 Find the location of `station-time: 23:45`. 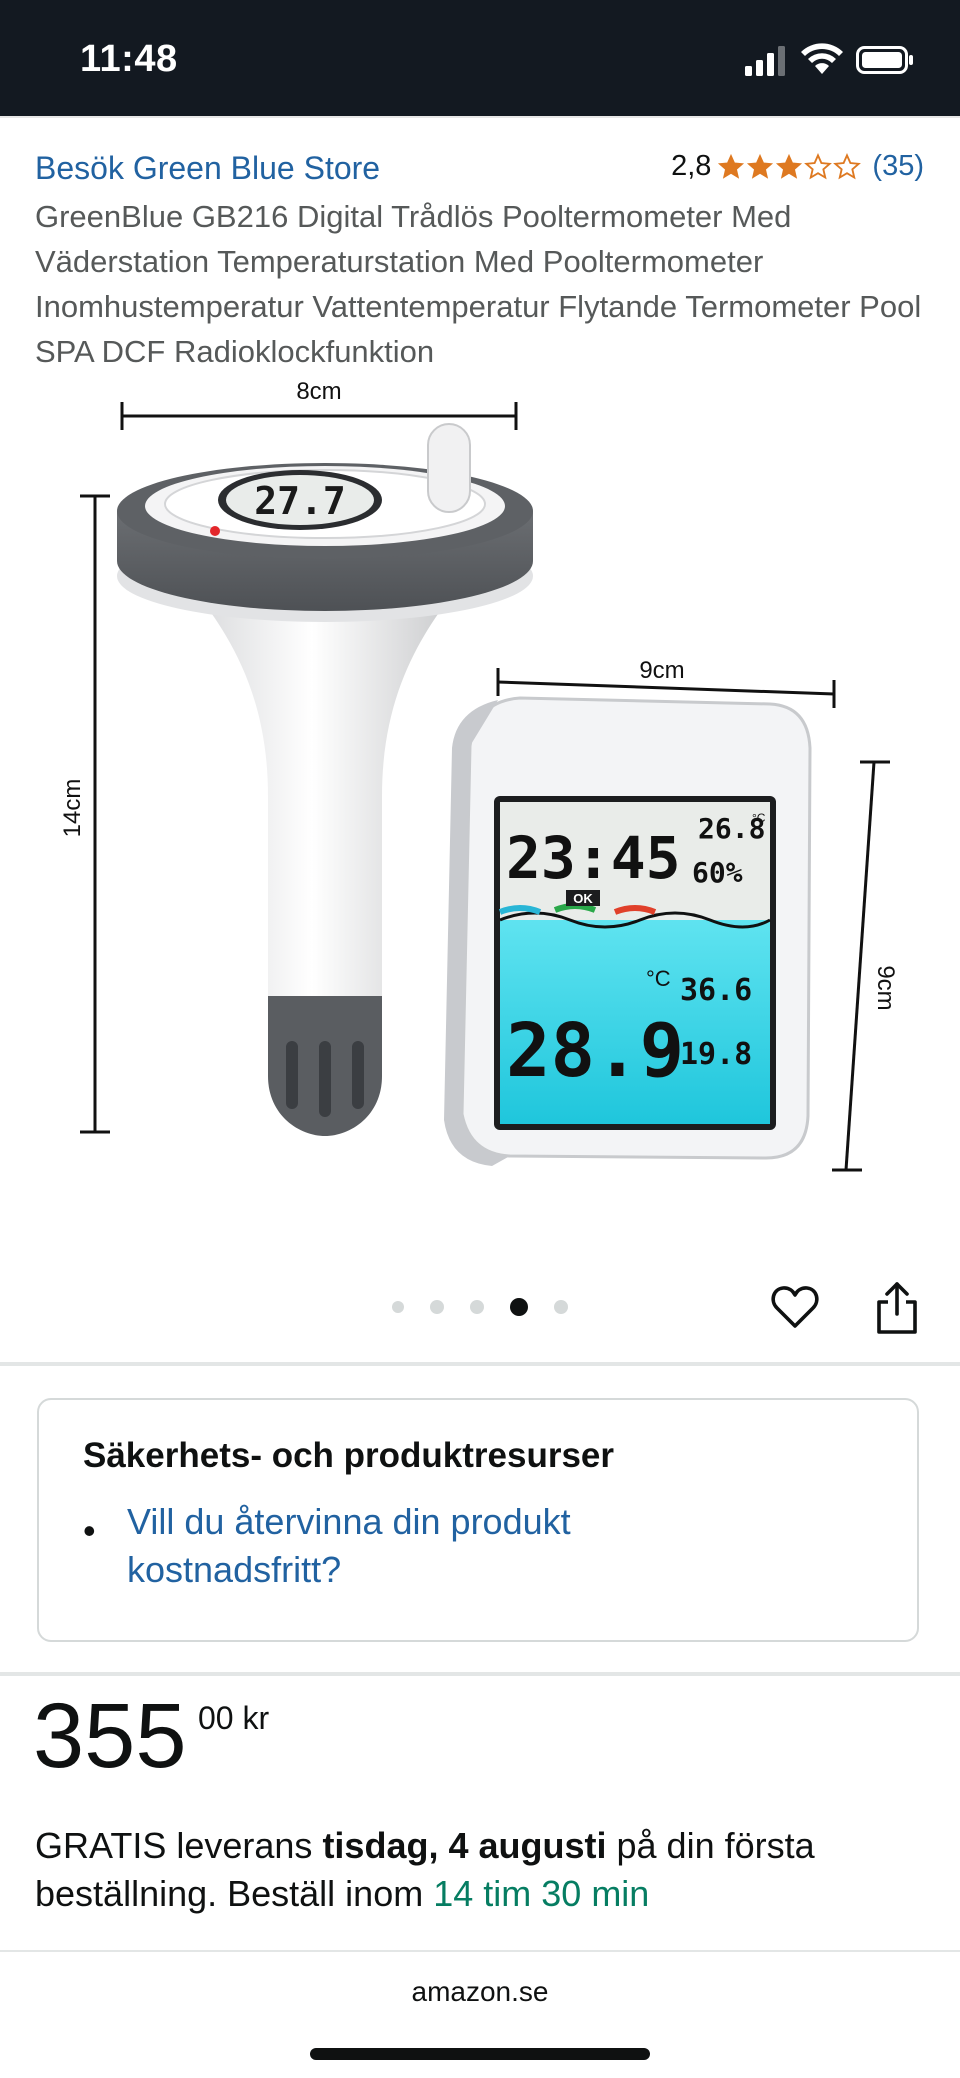

station-time: 23:45 is located at coordinates (593, 858).